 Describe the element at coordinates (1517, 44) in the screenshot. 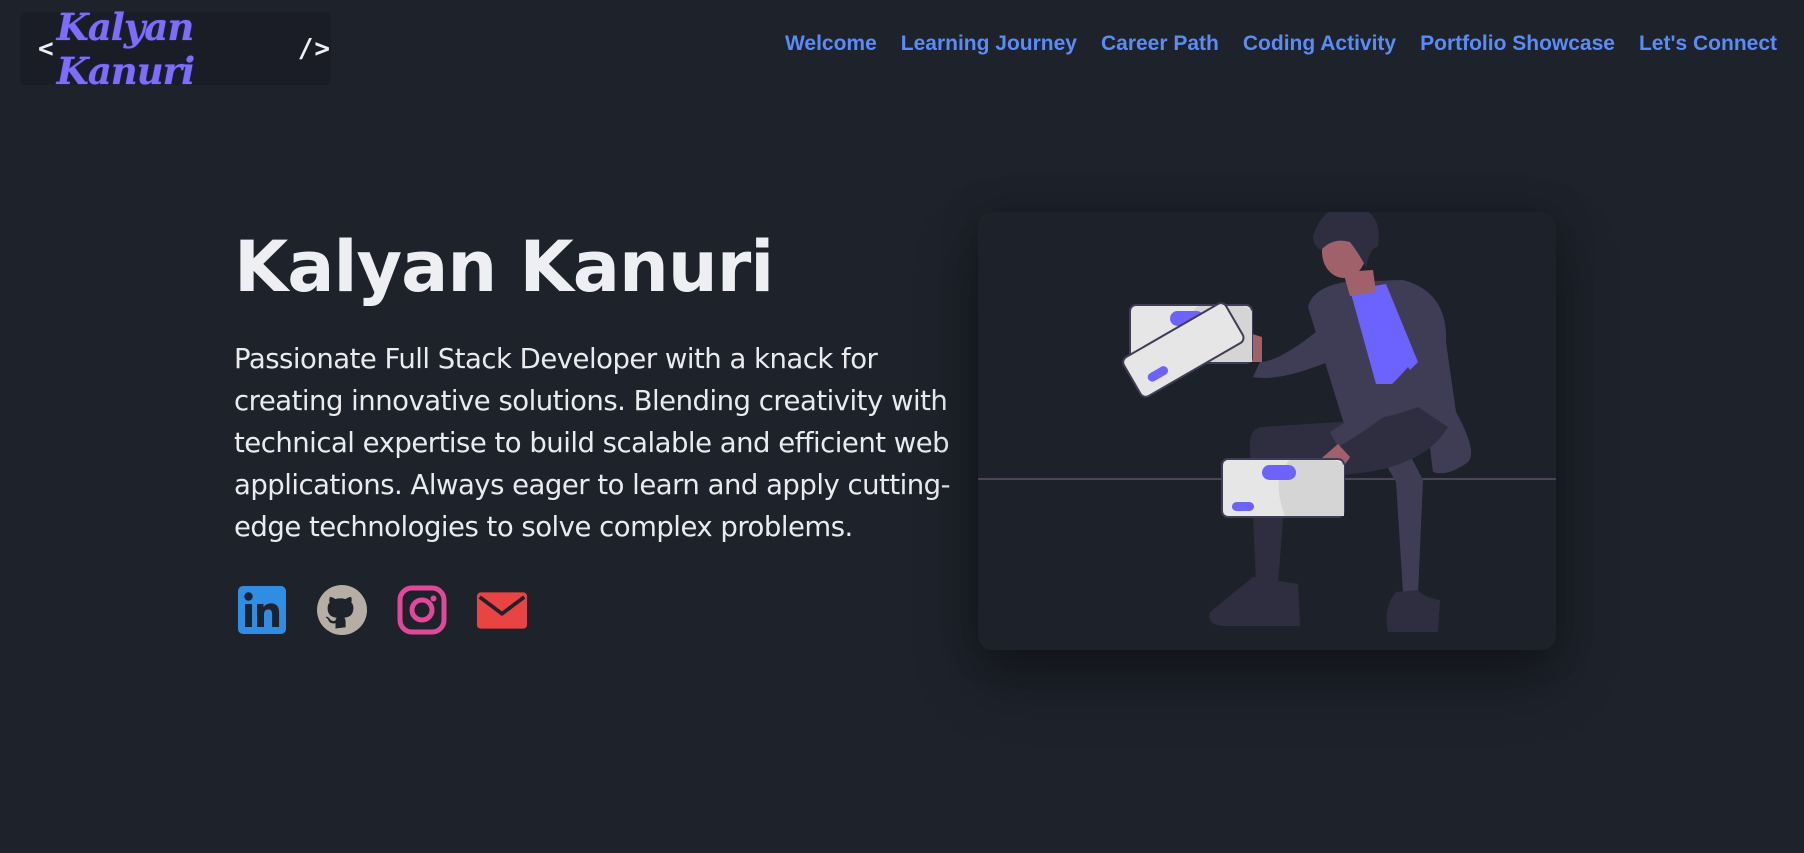

I see `nav-portfolio-showcase: Portfolio Showcase` at that location.